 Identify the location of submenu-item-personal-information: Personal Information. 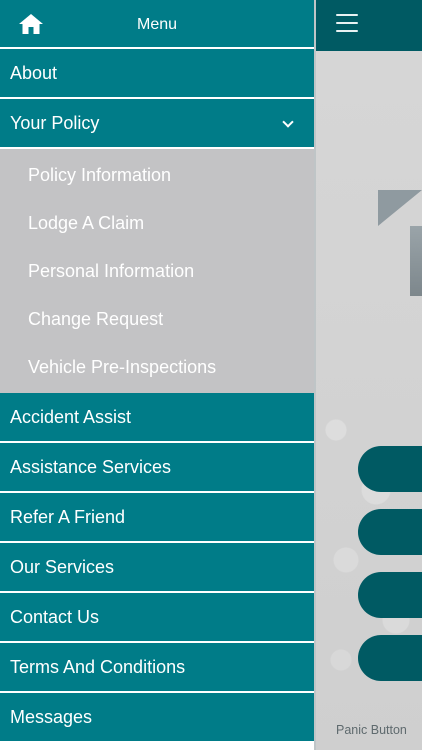
(157, 271).